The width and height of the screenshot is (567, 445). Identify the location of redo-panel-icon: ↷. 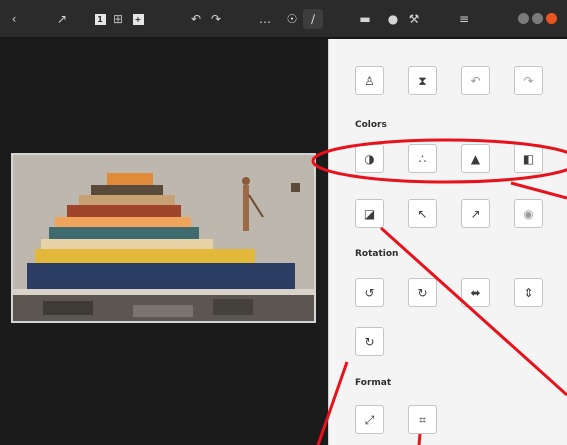
(528, 80).